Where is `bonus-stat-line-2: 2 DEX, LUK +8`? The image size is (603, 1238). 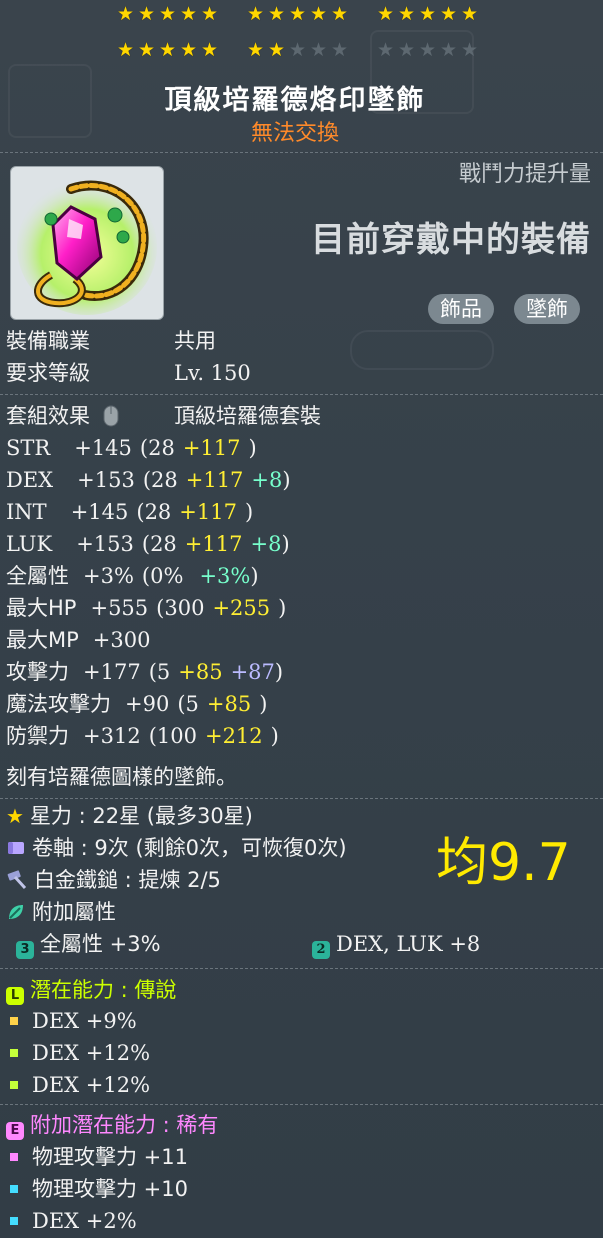 bonus-stat-line-2: 2 DEX, LUK +8 is located at coordinates (396, 944).